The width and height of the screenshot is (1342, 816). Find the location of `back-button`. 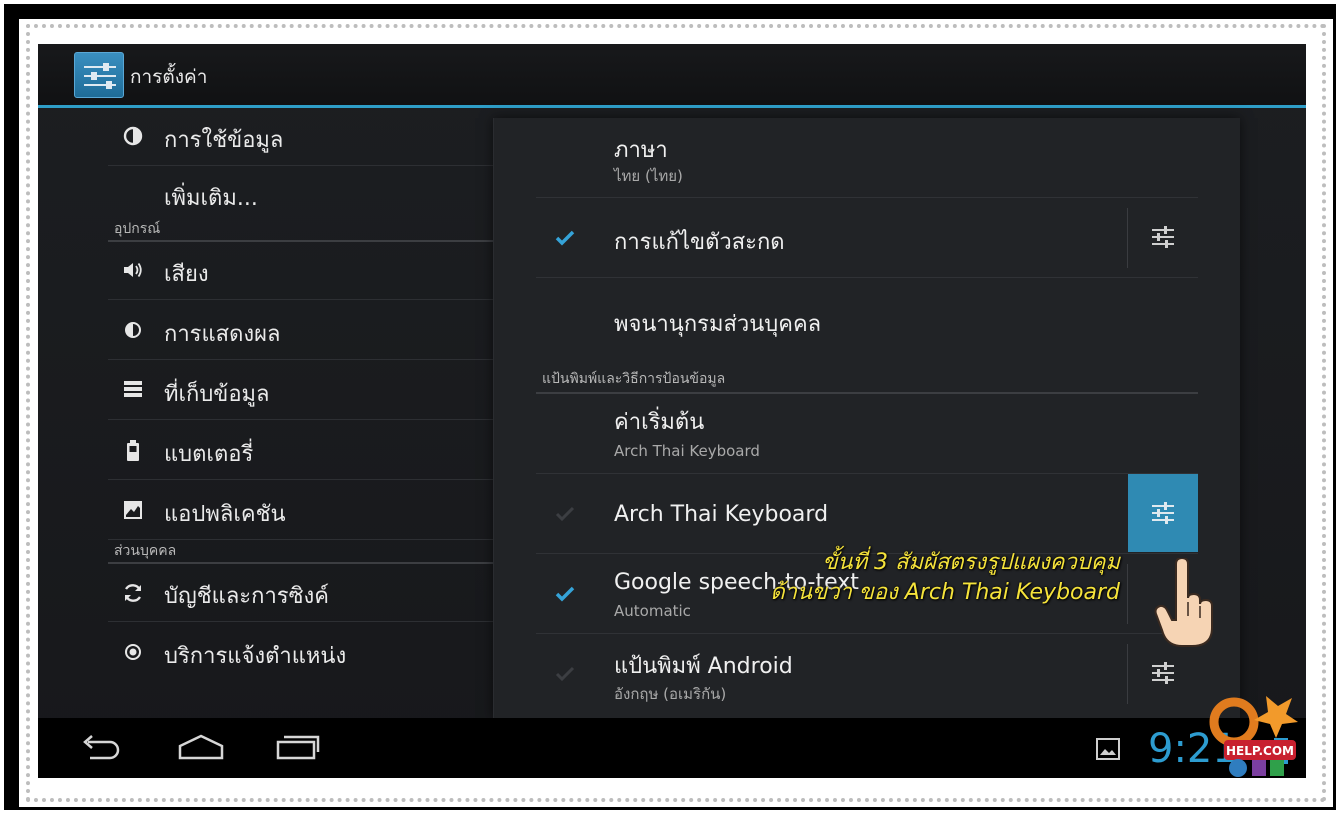

back-button is located at coordinates (101, 749).